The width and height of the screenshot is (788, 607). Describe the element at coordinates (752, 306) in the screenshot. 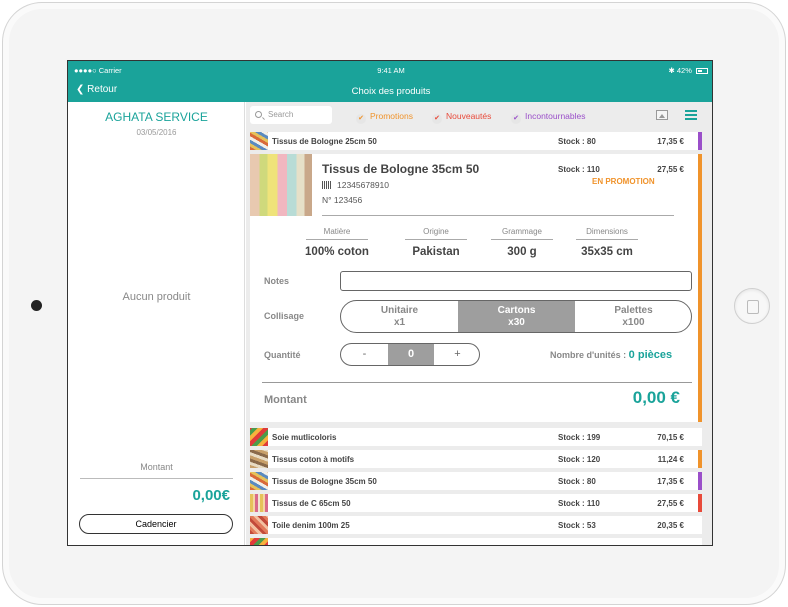

I see `home-button` at that location.